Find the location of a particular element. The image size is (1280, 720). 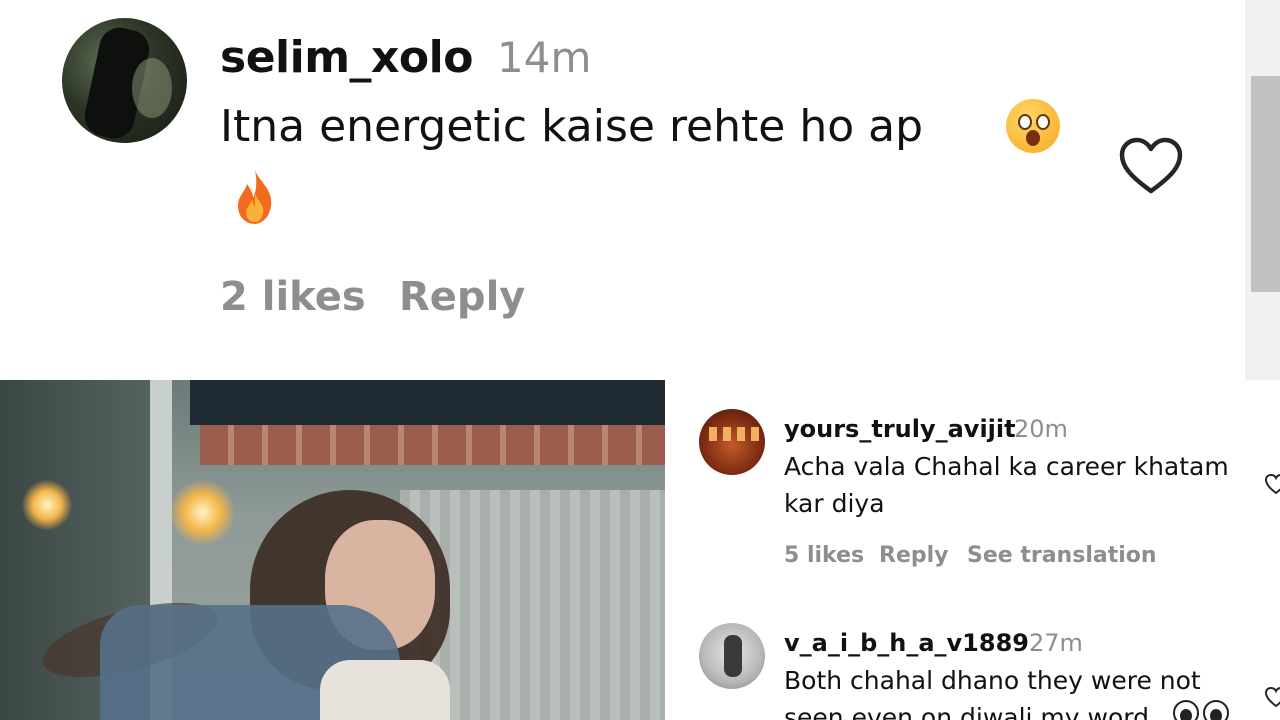

comment-text-line1: Acha vala Chahal ka career khatam is located at coordinates (1006, 466).